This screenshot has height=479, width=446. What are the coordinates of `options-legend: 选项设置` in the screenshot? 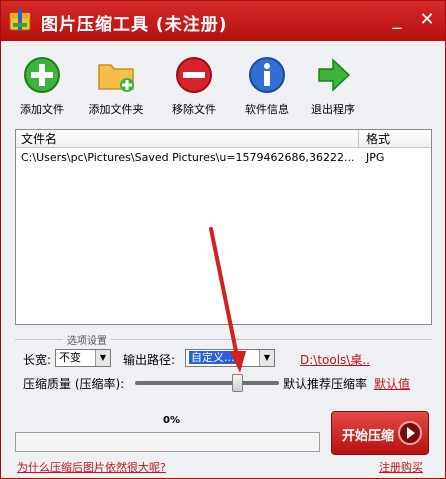 It's located at (87, 339).